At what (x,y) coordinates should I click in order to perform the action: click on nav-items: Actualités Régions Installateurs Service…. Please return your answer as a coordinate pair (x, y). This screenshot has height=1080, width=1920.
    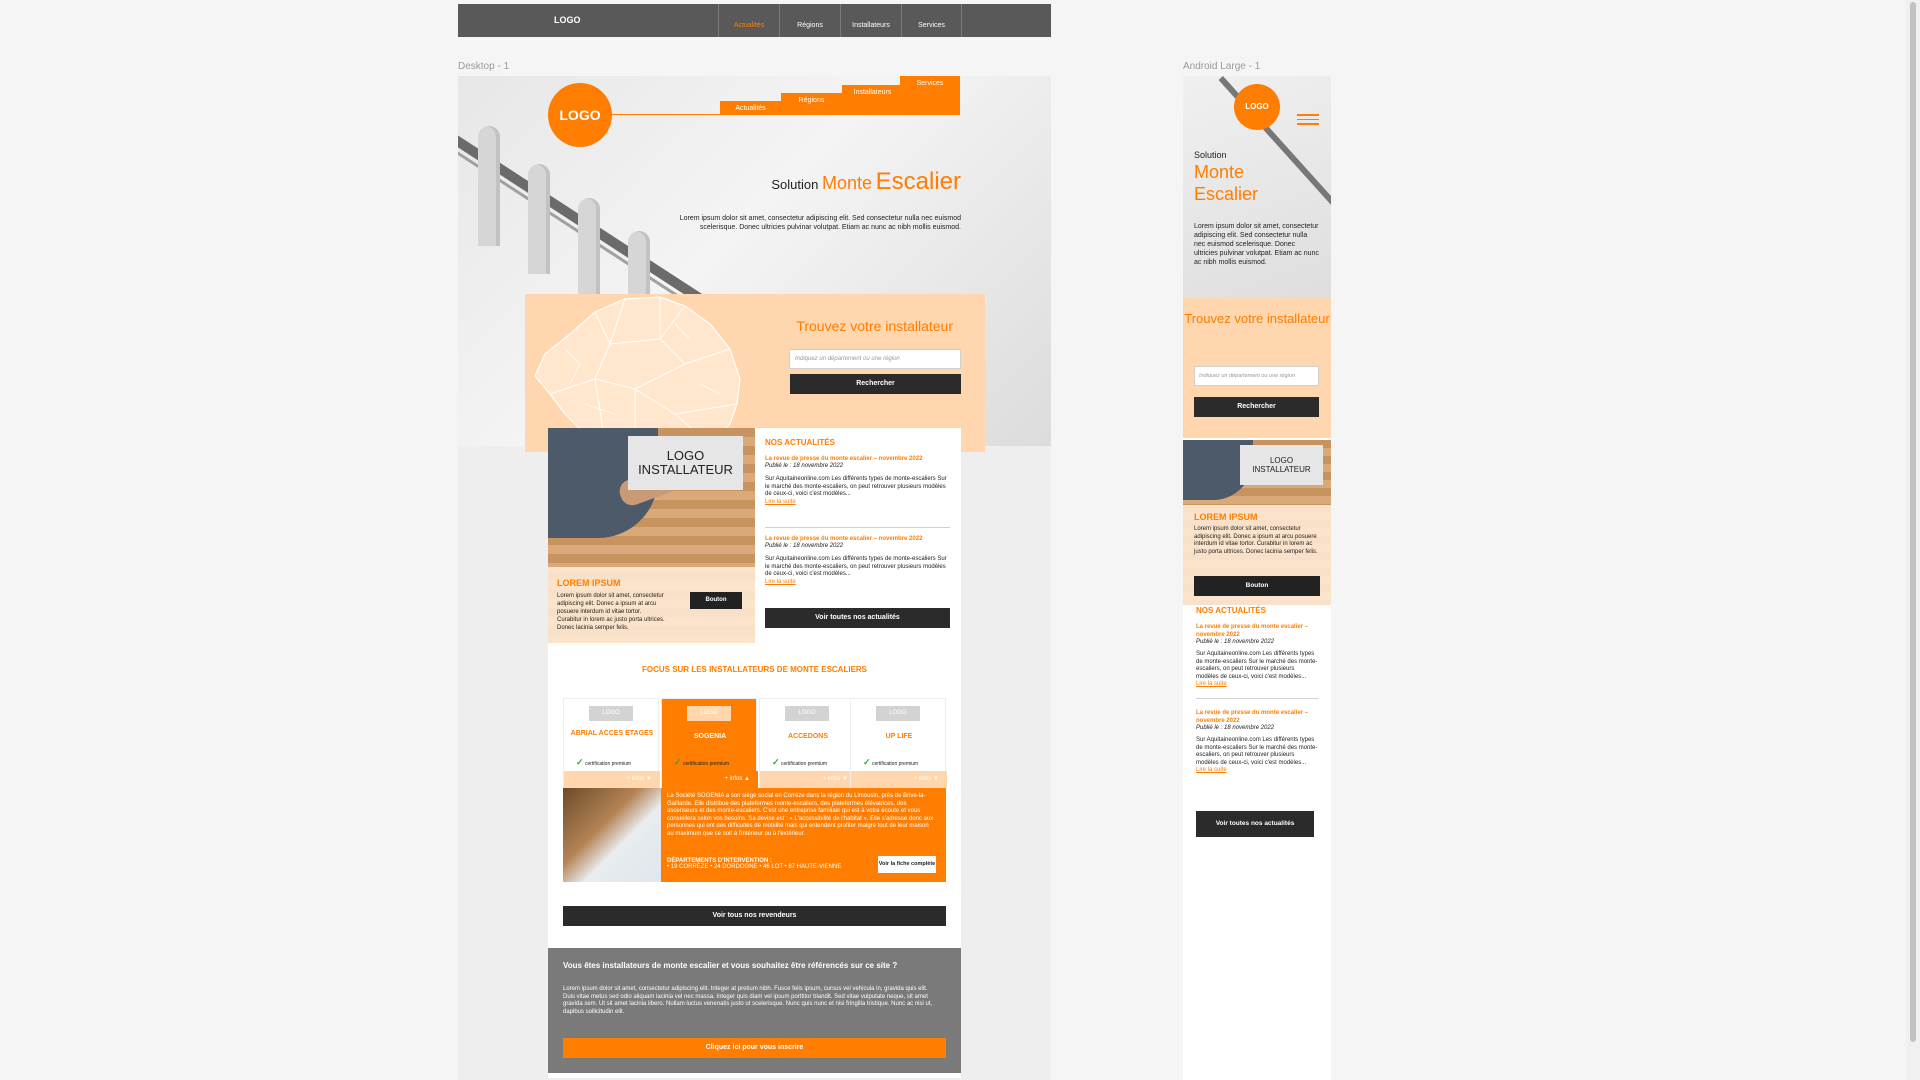
    Looking at the image, I should click on (840, 20).